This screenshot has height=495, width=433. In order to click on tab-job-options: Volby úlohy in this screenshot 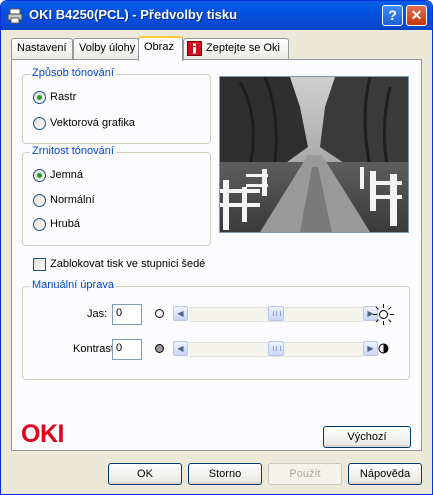, I will do `click(106, 48)`.